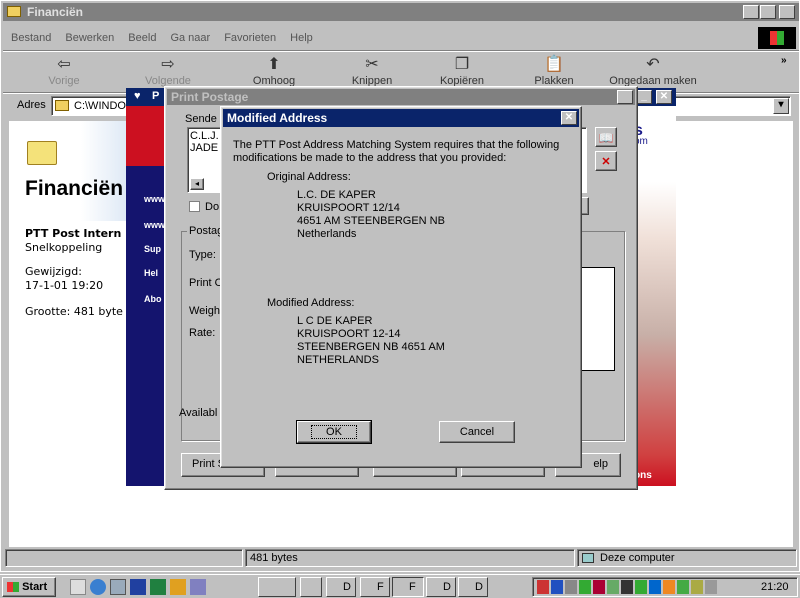  I want to click on undo-button: ↶ Ongedaan maken, so click(653, 71).